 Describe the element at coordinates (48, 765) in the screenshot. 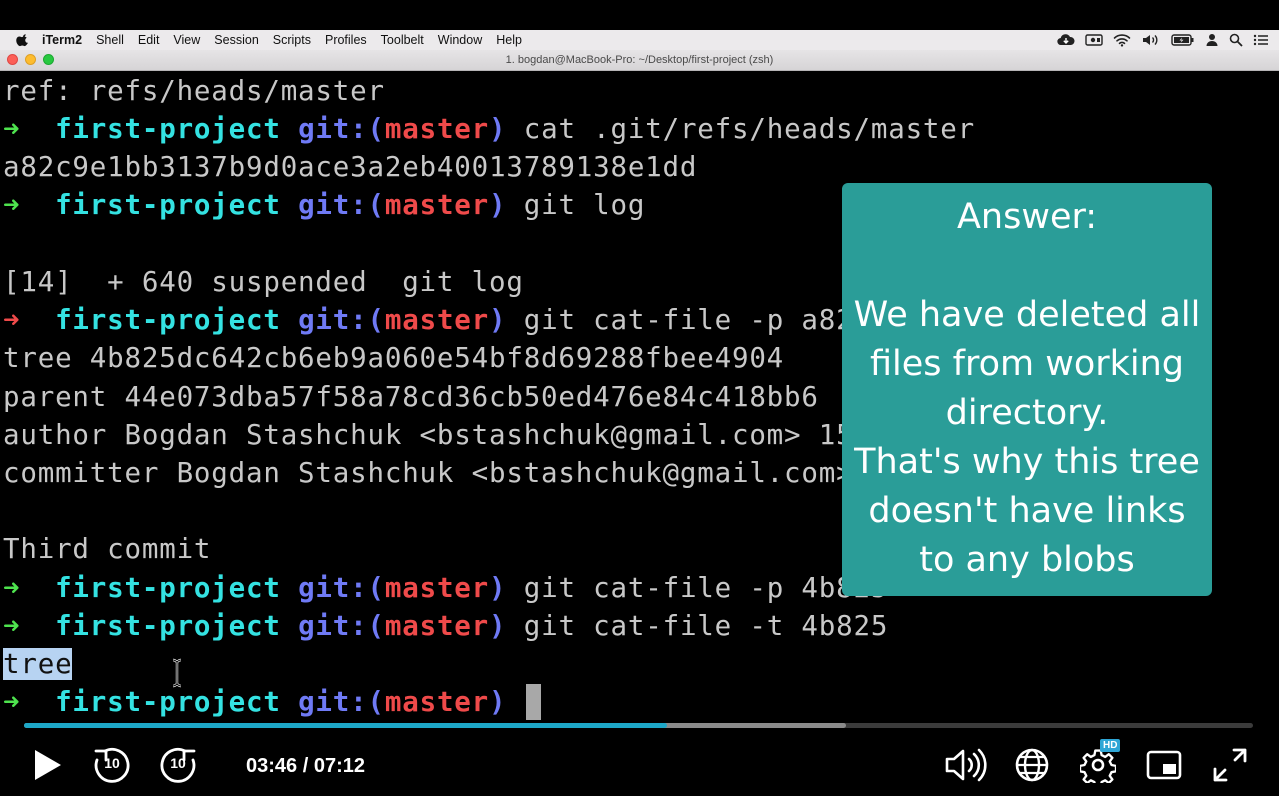

I see `play-icon` at that location.